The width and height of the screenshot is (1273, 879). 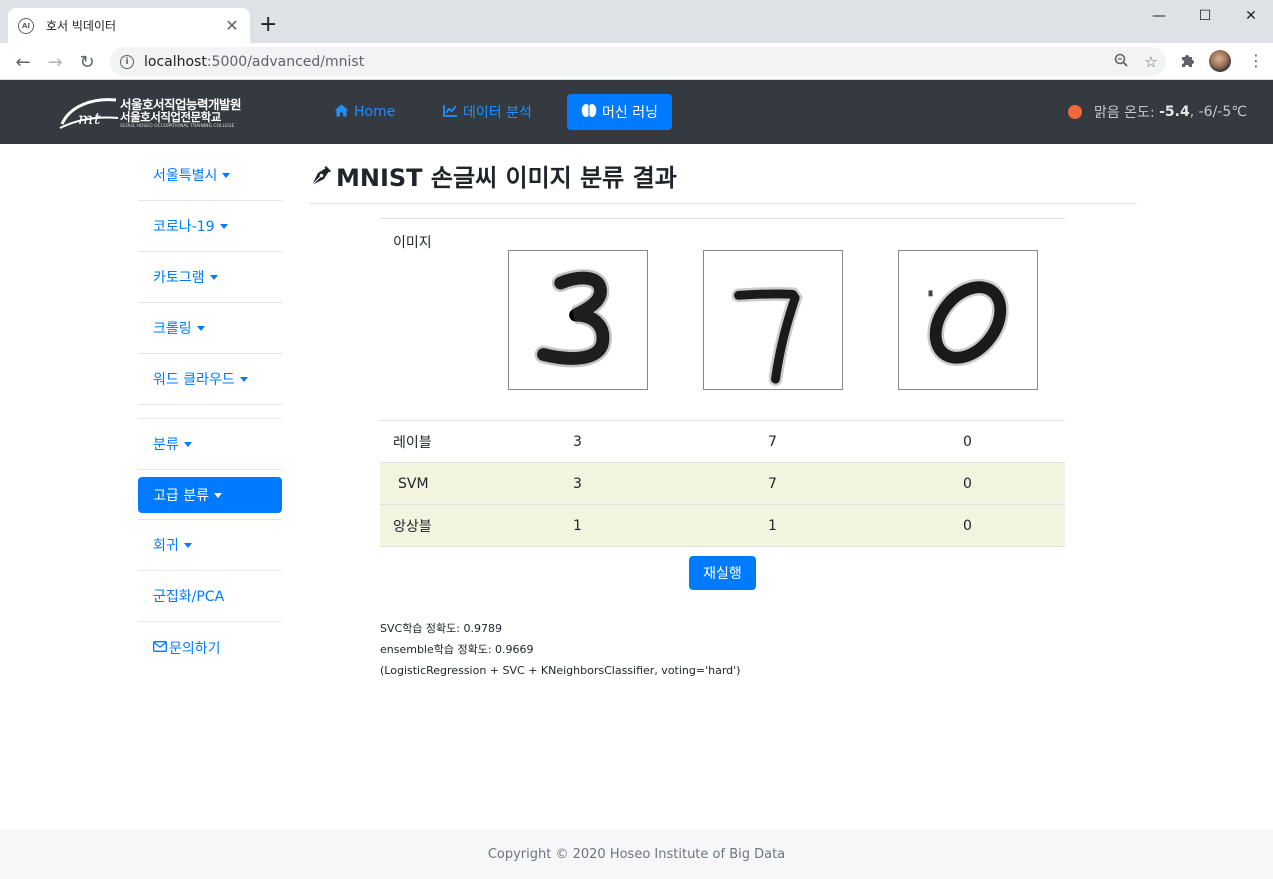 What do you see at coordinates (1220, 61) in the screenshot?
I see `profile-avatar` at bounding box center [1220, 61].